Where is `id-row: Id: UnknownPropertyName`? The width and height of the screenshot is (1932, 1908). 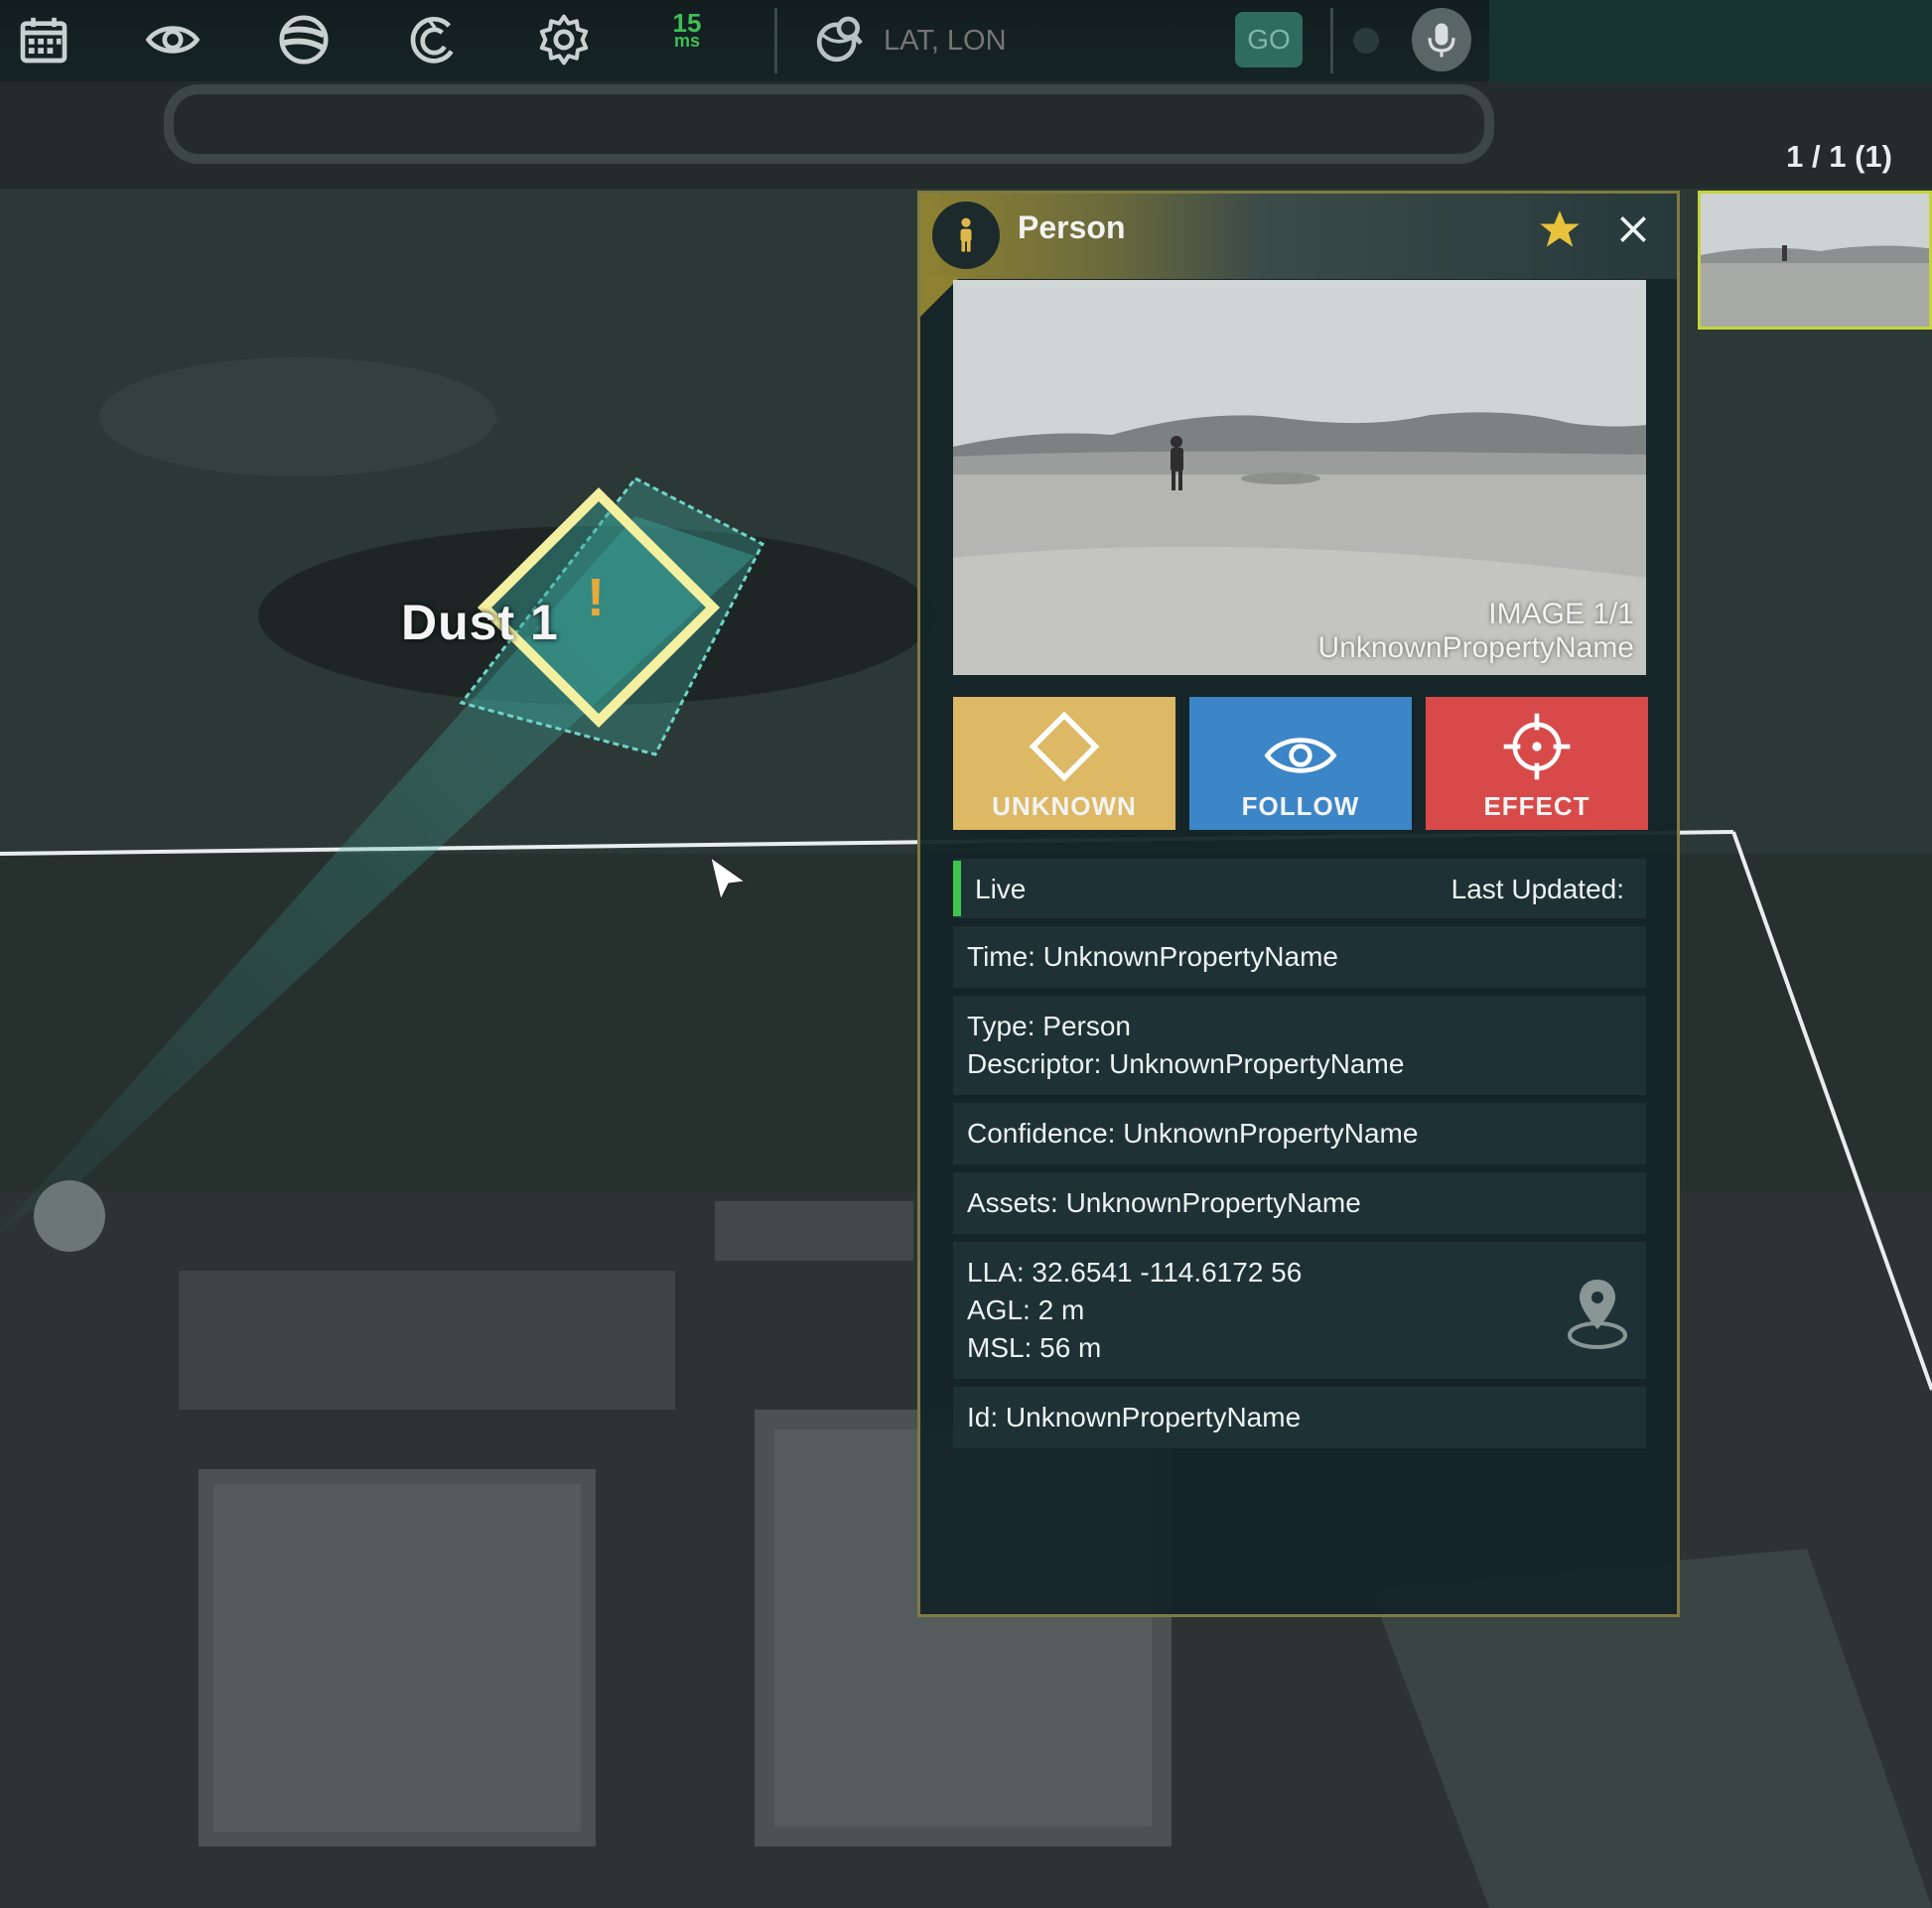 id-row: Id: UnknownPropertyName is located at coordinates (1300, 1417).